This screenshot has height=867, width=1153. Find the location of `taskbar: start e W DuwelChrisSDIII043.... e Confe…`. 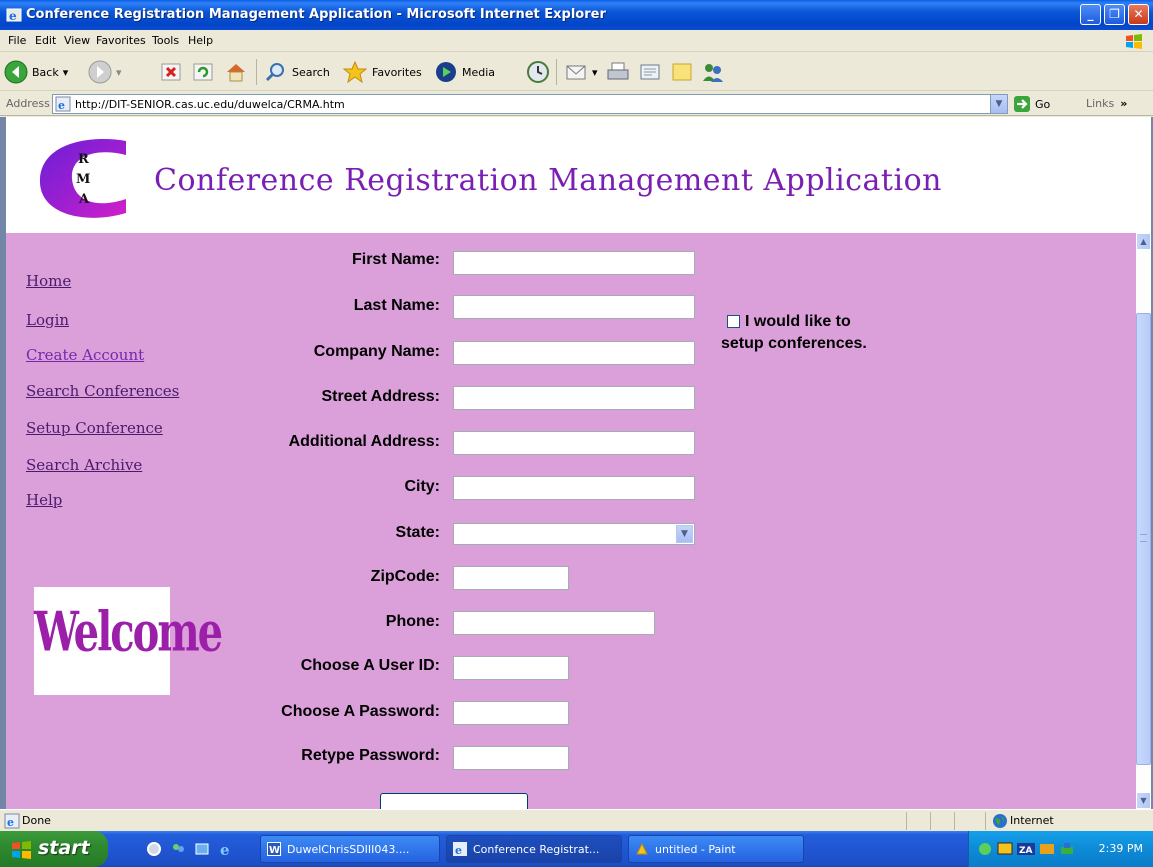

taskbar: start e W DuwelChrisSDIII043.... e Confe… is located at coordinates (576, 849).